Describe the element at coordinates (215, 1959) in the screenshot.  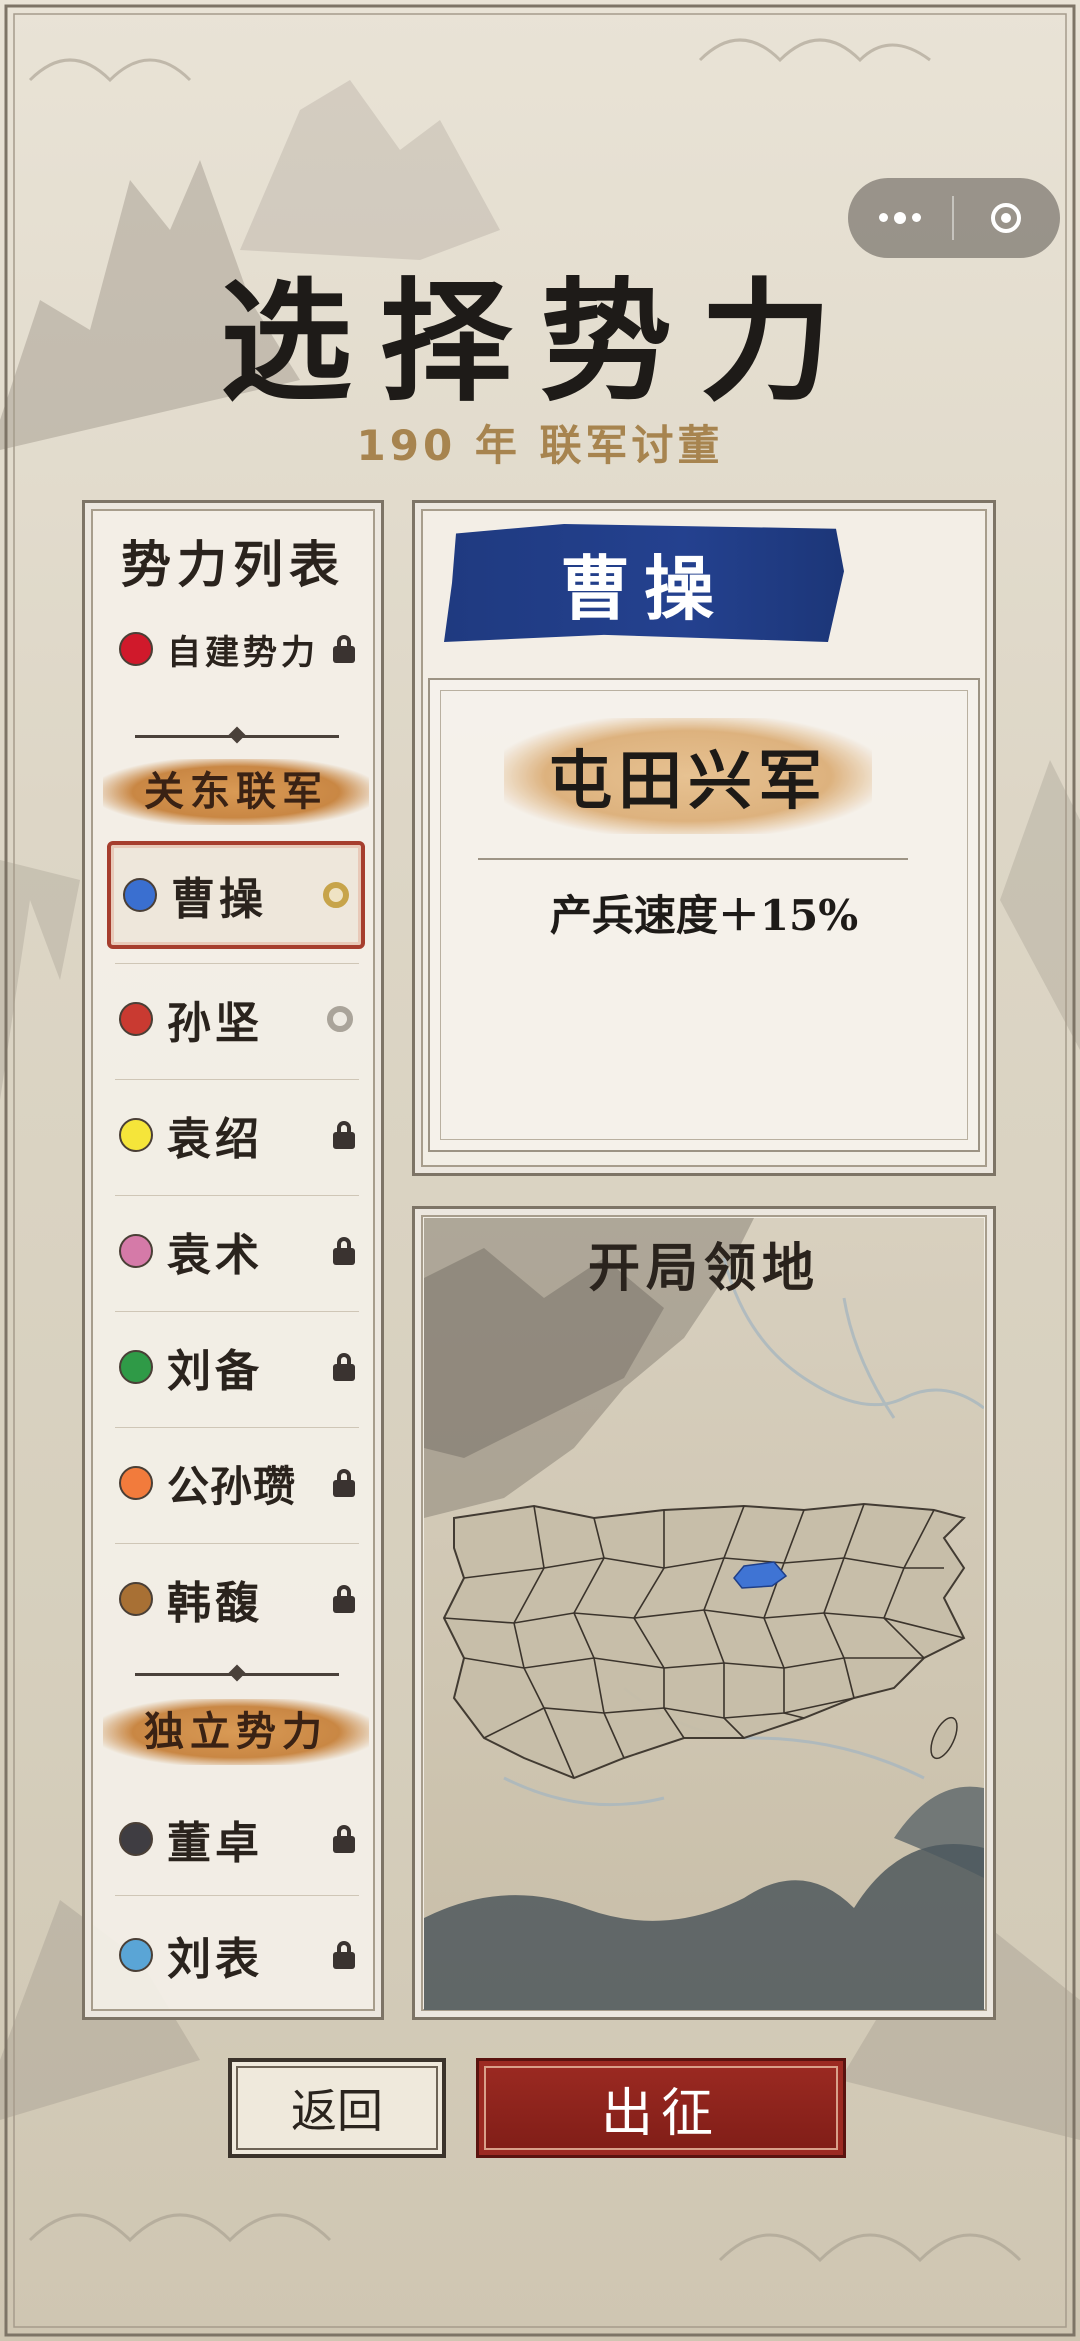
I see `faction-name: 刘表` at that location.